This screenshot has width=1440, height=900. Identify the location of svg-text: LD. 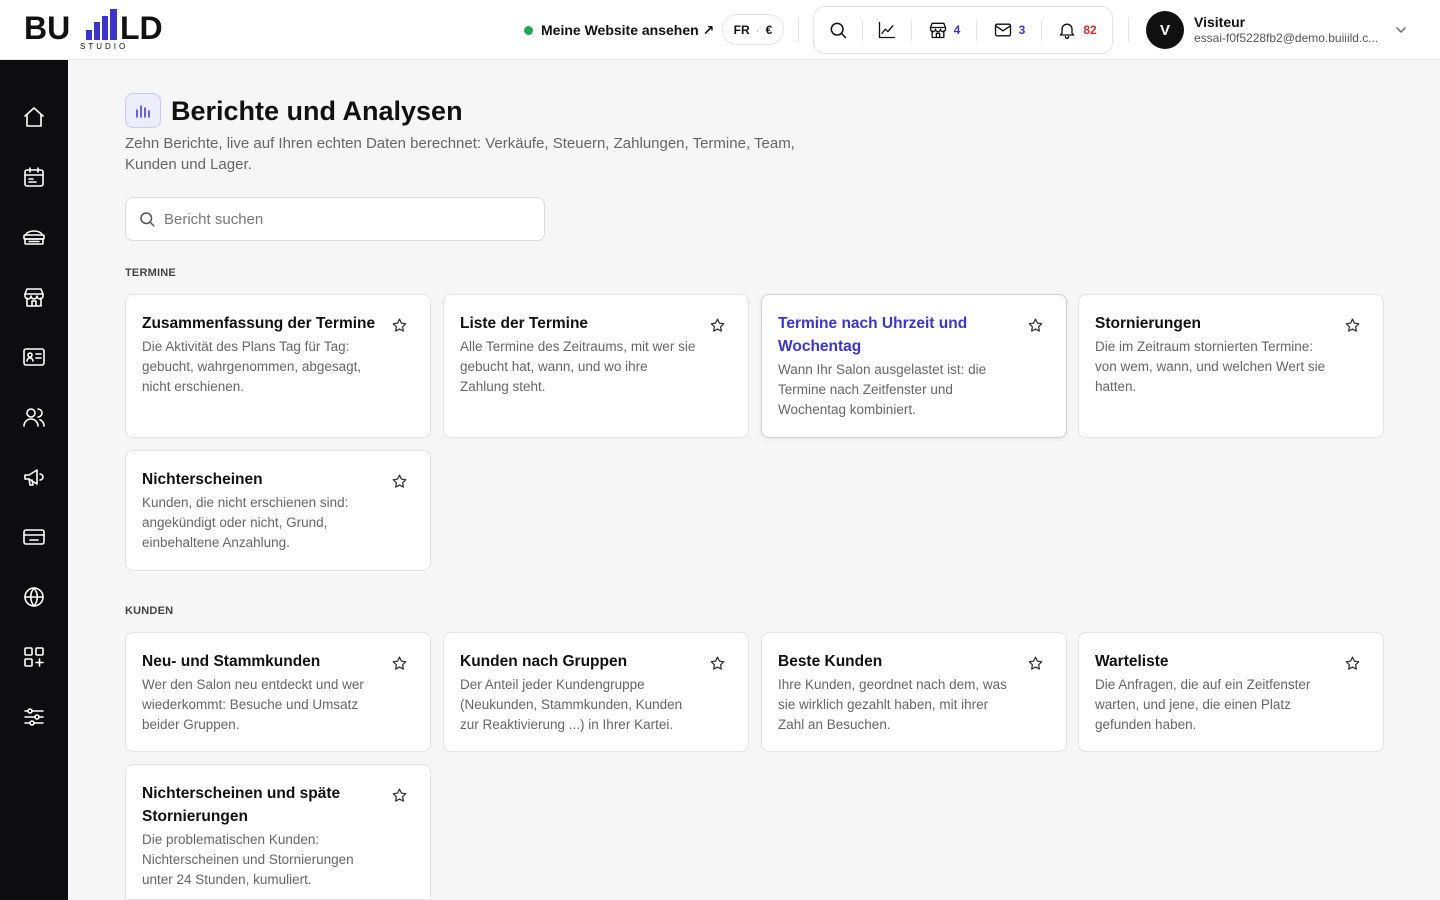
(141, 28).